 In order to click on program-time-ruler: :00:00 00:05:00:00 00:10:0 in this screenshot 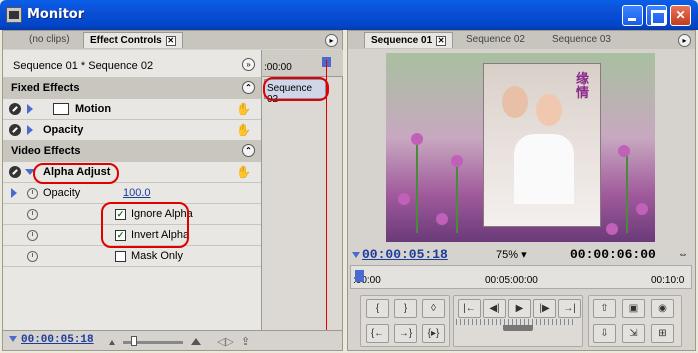, I will do `click(521, 277)`.